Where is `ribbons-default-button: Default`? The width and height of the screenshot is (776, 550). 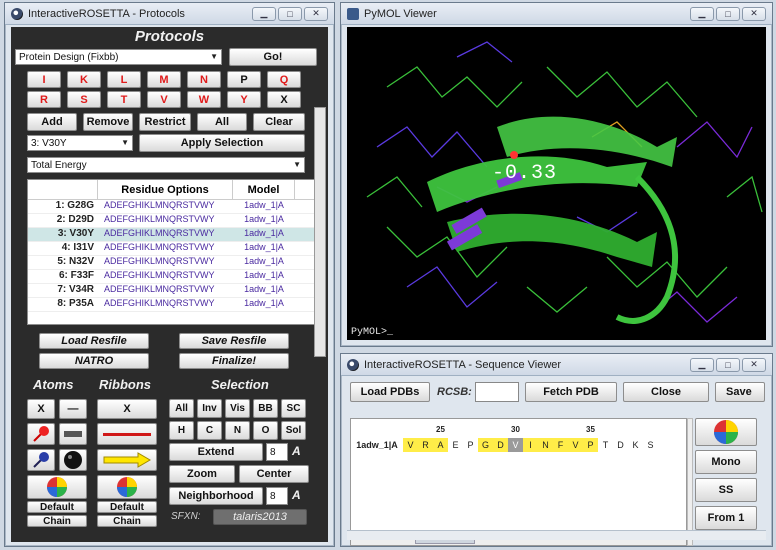
ribbons-default-button: Default is located at coordinates (127, 507).